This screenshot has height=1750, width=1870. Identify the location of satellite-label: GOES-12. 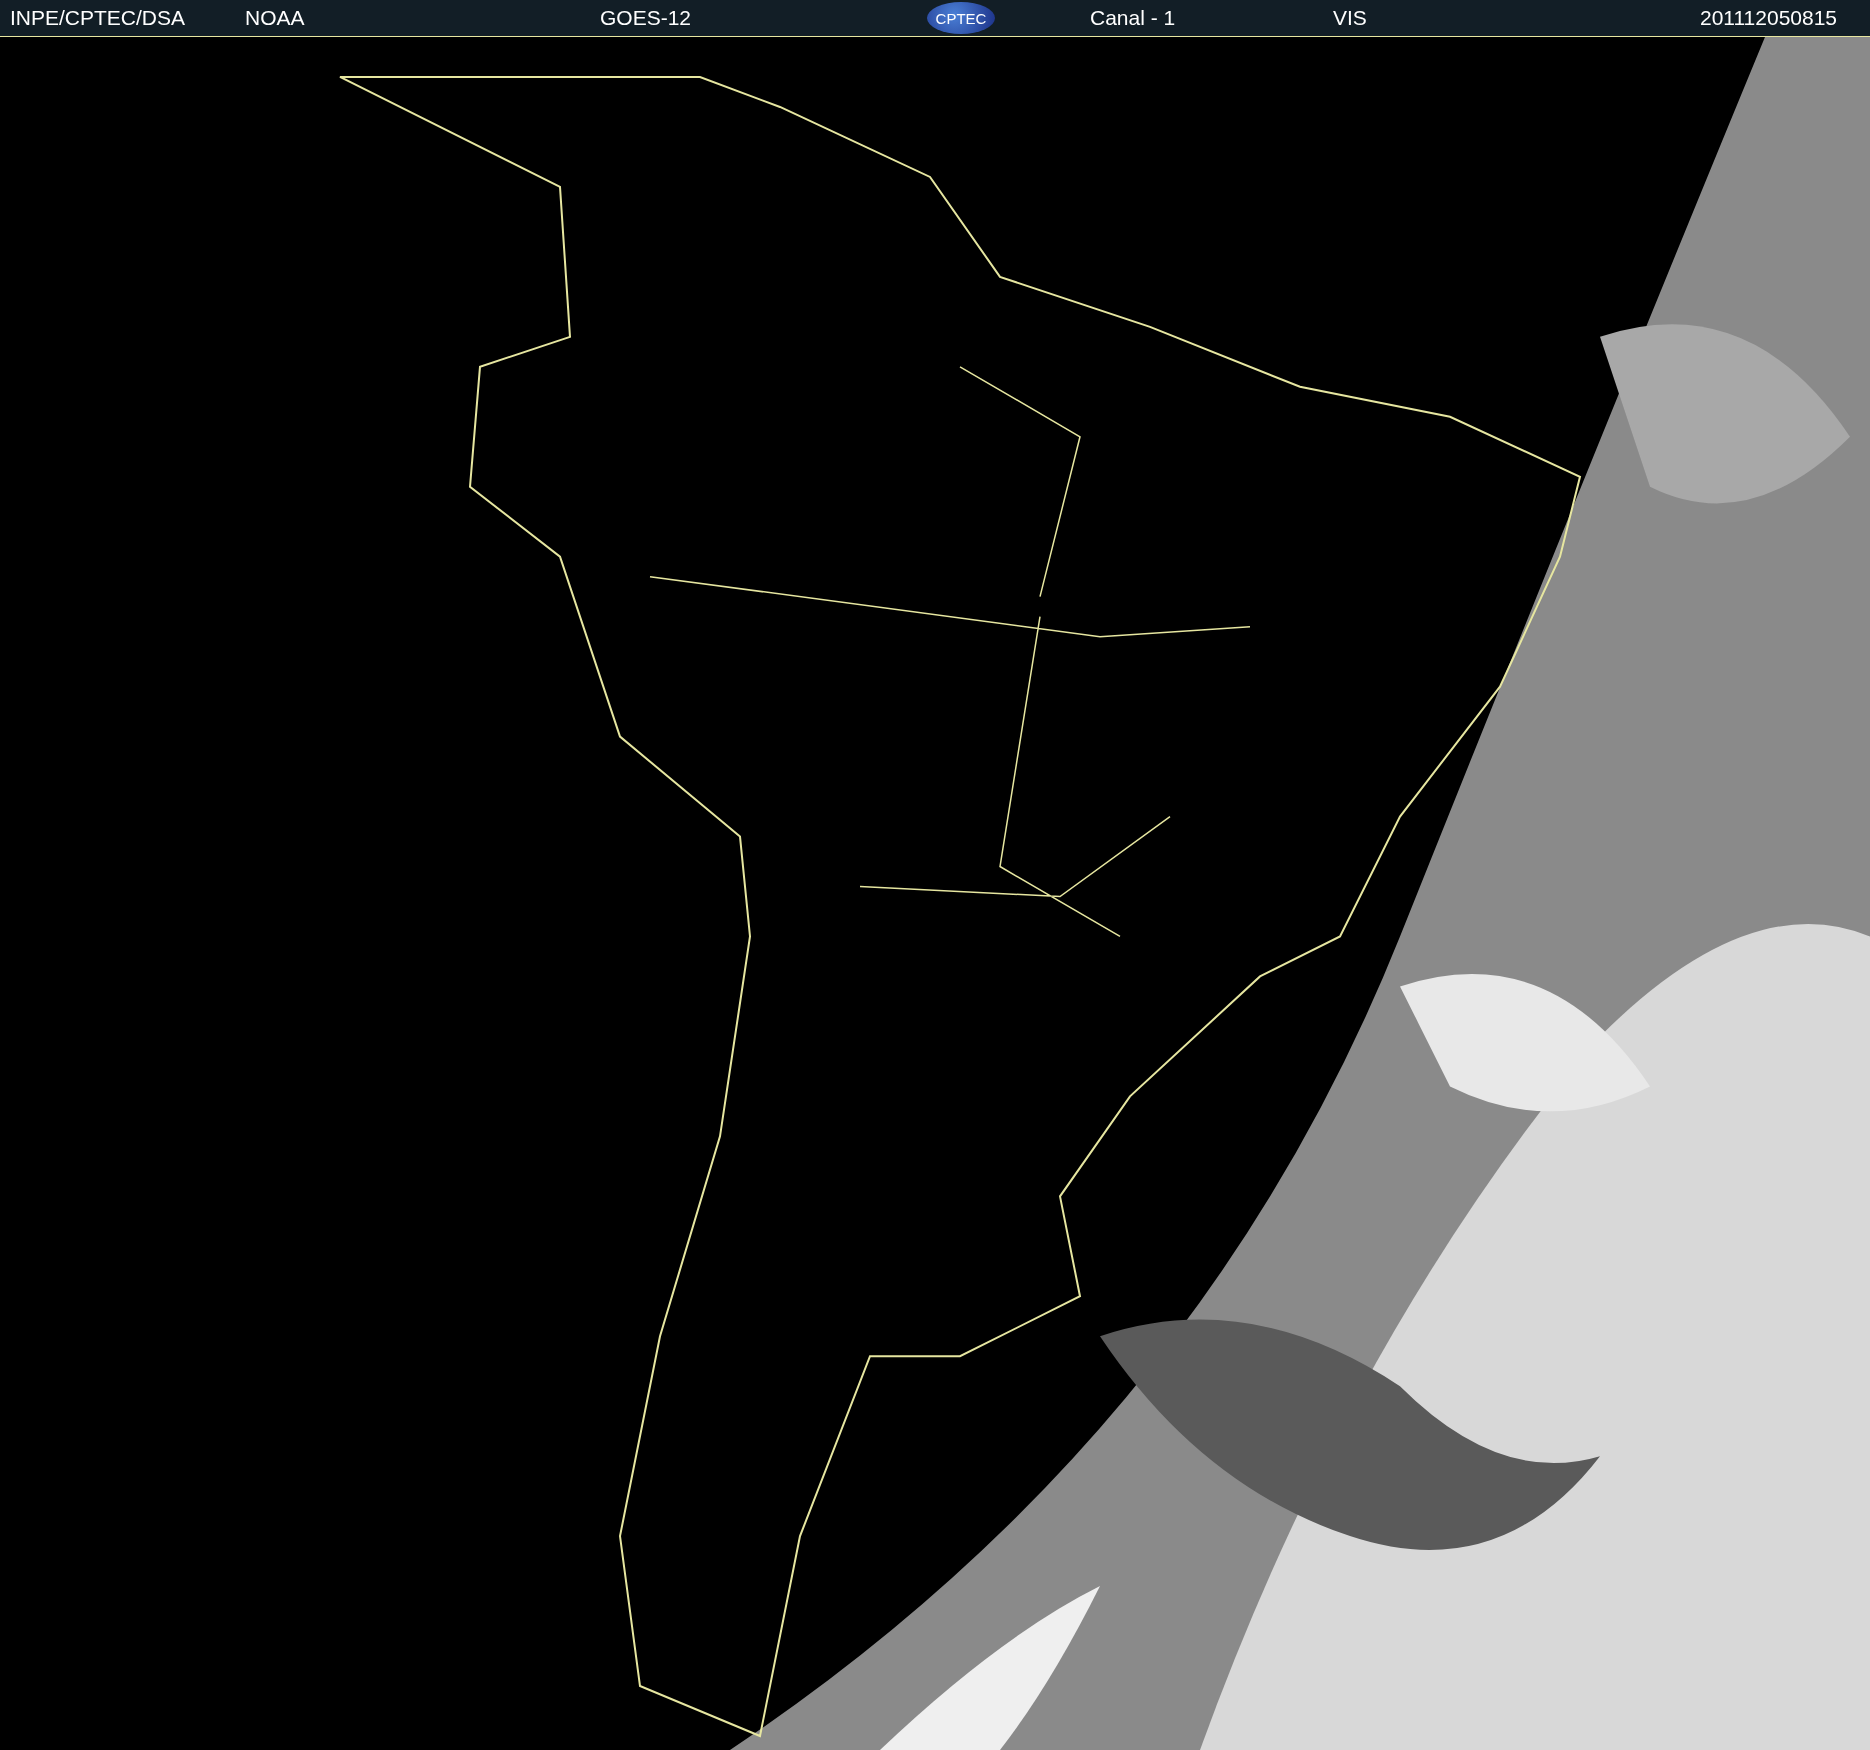
(646, 18).